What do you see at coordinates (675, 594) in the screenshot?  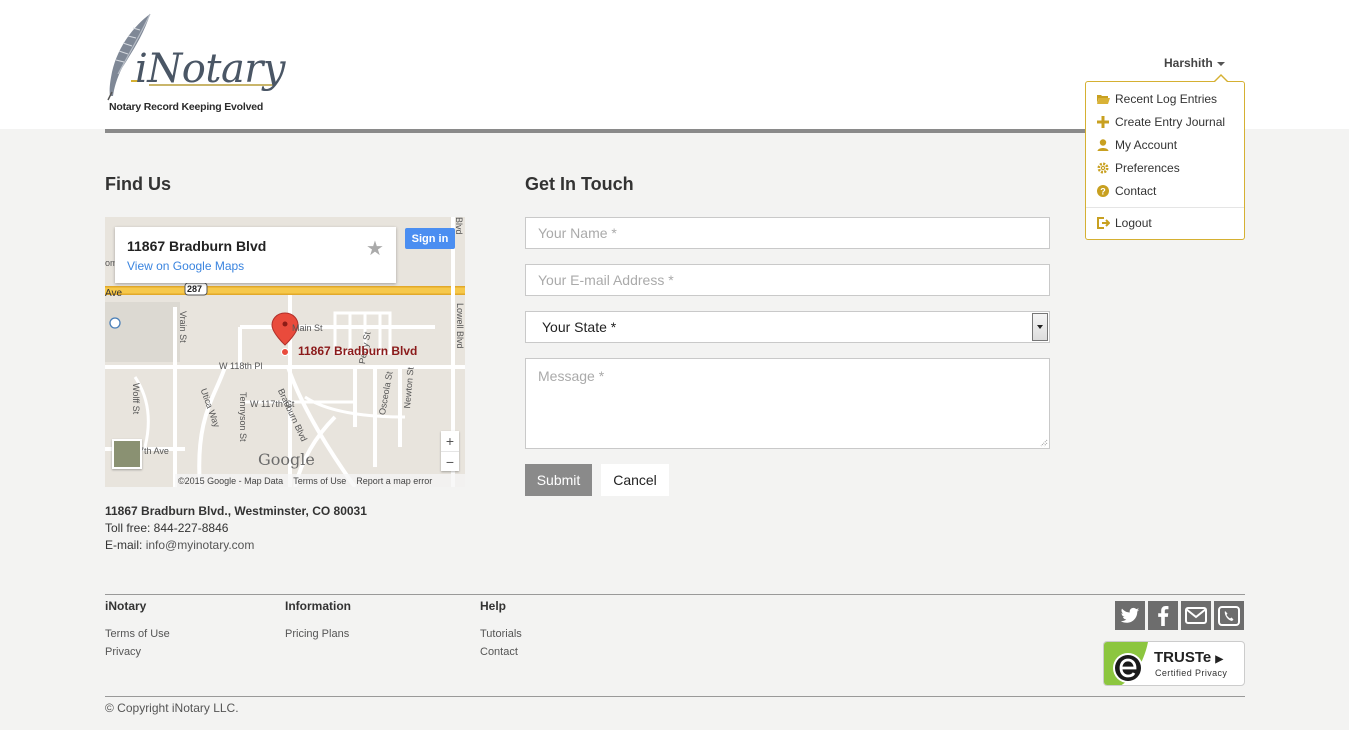 I see `footer-divider` at bounding box center [675, 594].